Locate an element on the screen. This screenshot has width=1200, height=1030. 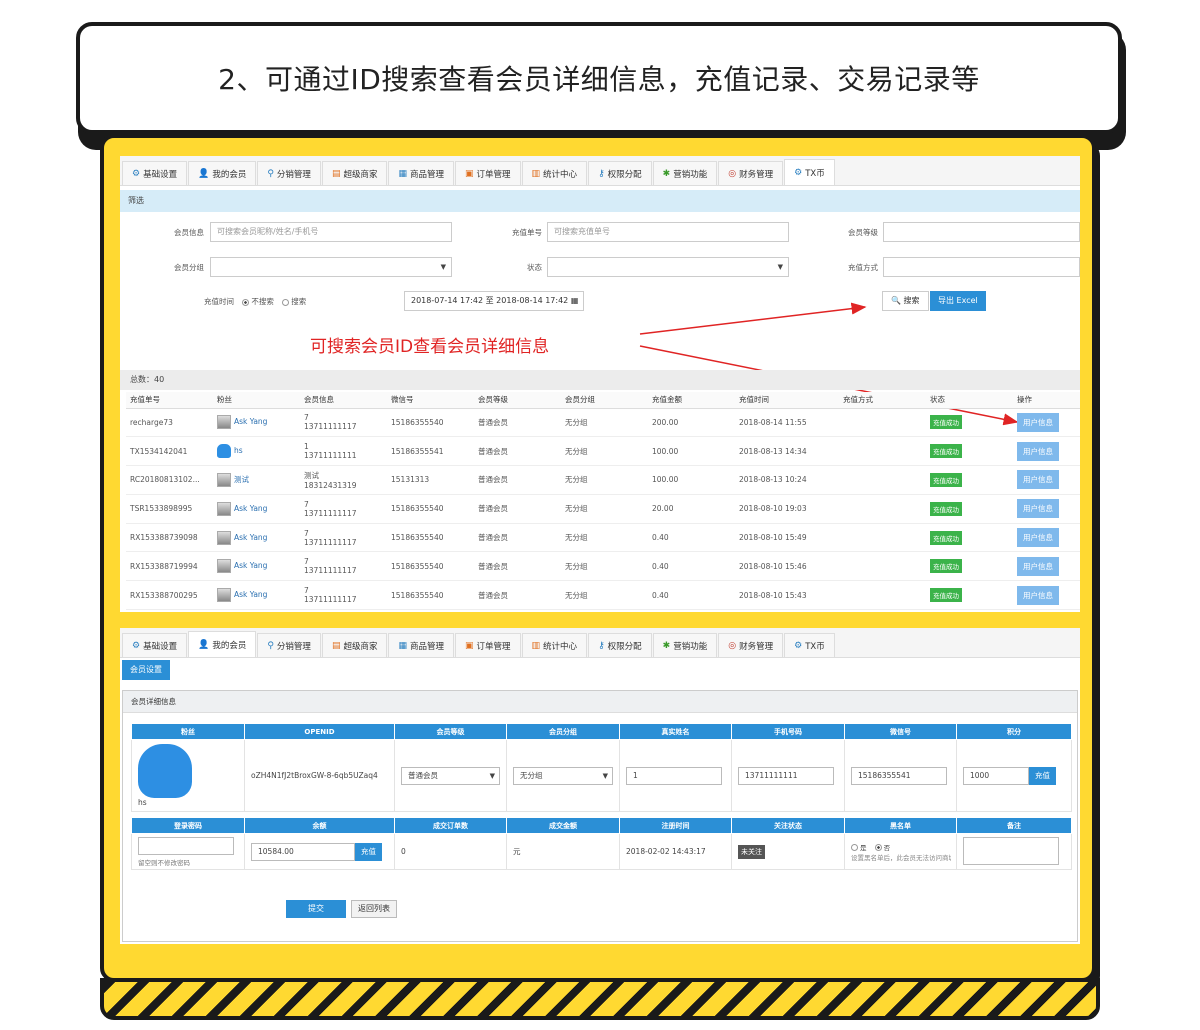
tab-sitemap: ⚲ 分销管理 is located at coordinates (289, 645).